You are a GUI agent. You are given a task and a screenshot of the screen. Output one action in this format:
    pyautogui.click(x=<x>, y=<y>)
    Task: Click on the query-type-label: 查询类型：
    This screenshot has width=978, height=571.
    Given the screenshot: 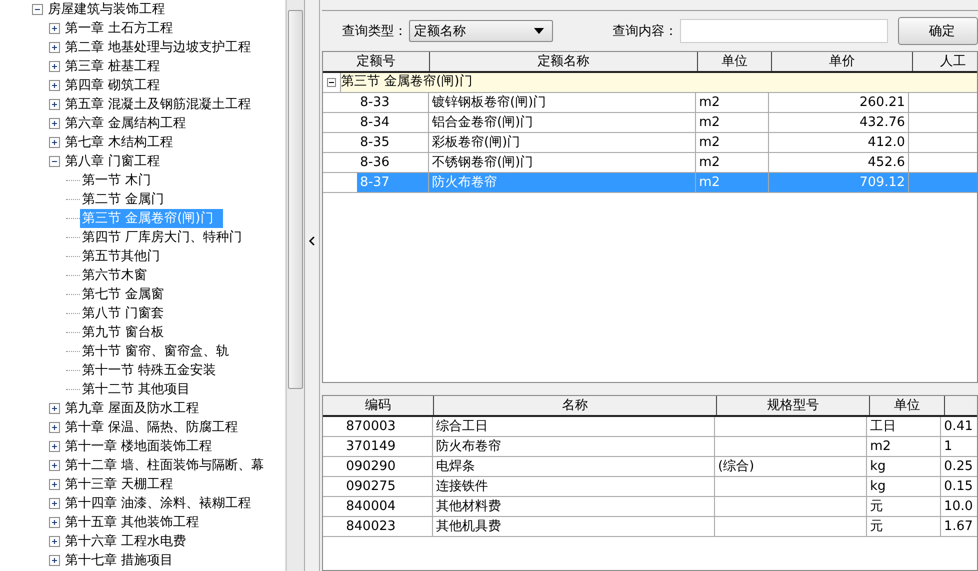 What is the action you would take?
    pyautogui.click(x=374, y=31)
    